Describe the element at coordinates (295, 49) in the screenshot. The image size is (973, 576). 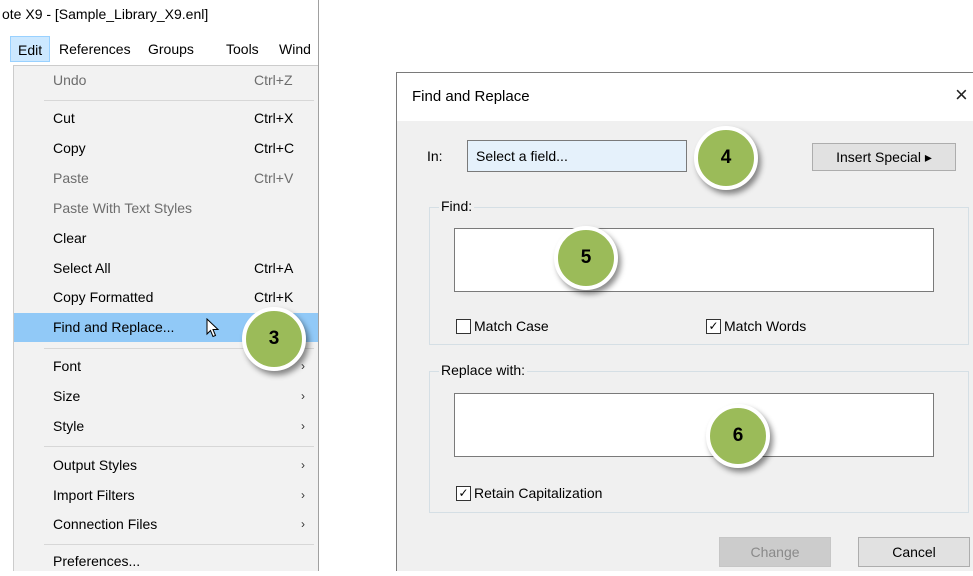
I see `menu-window: Wind` at that location.